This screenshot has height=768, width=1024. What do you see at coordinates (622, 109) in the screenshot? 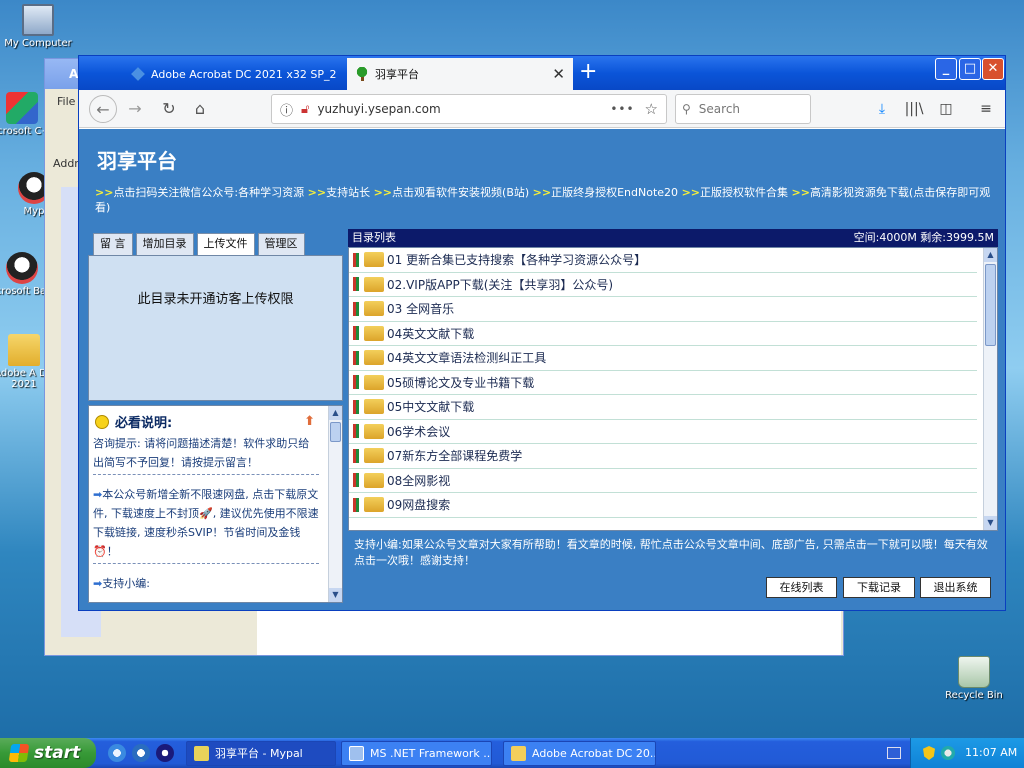
I see `page-actions-icon: •••` at bounding box center [622, 109].